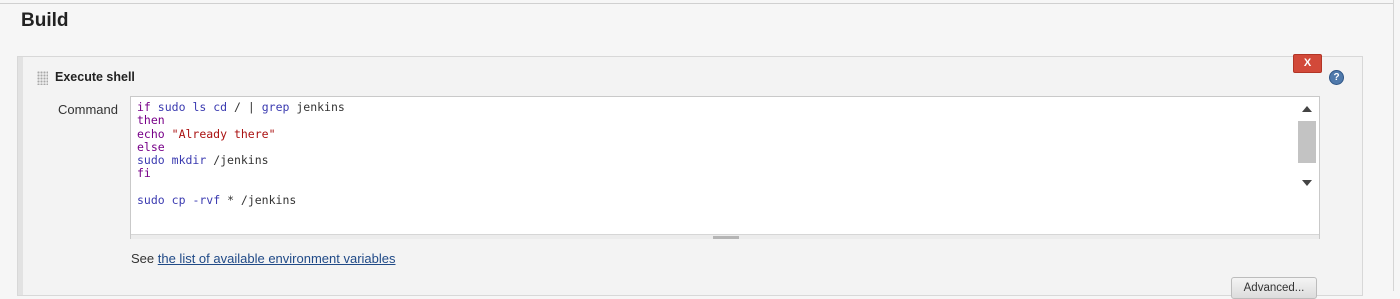 The height and width of the screenshot is (299, 1400). What do you see at coordinates (1307, 63) in the screenshot?
I see `delete-step-button: X` at bounding box center [1307, 63].